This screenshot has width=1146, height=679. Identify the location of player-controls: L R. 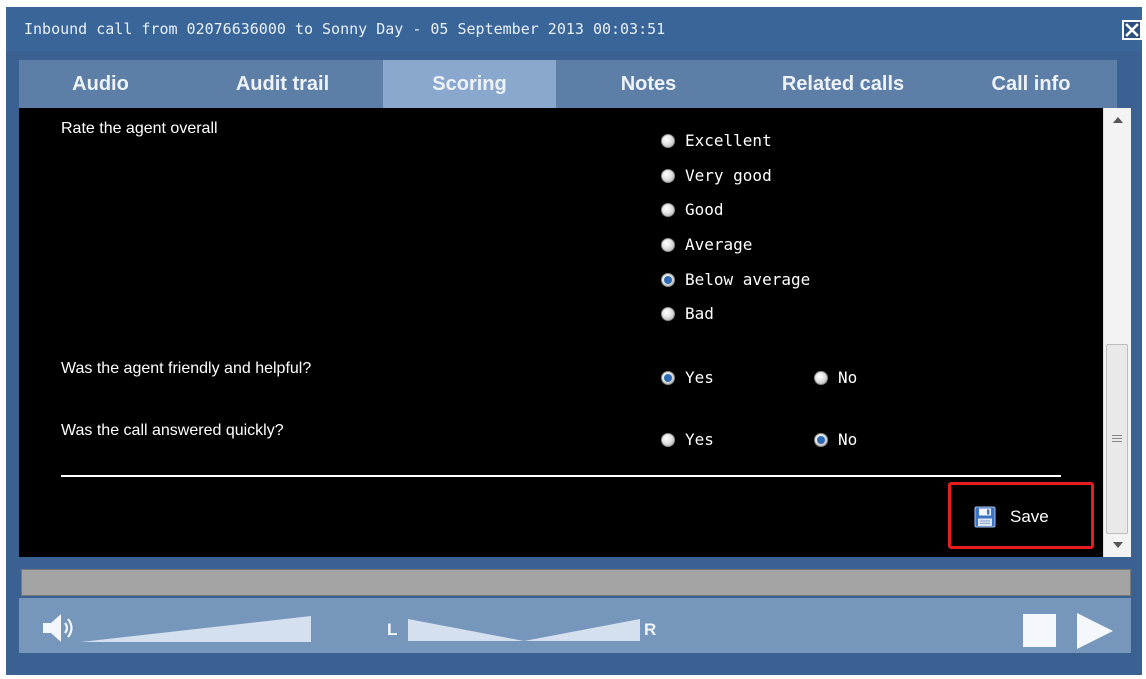
(575, 625).